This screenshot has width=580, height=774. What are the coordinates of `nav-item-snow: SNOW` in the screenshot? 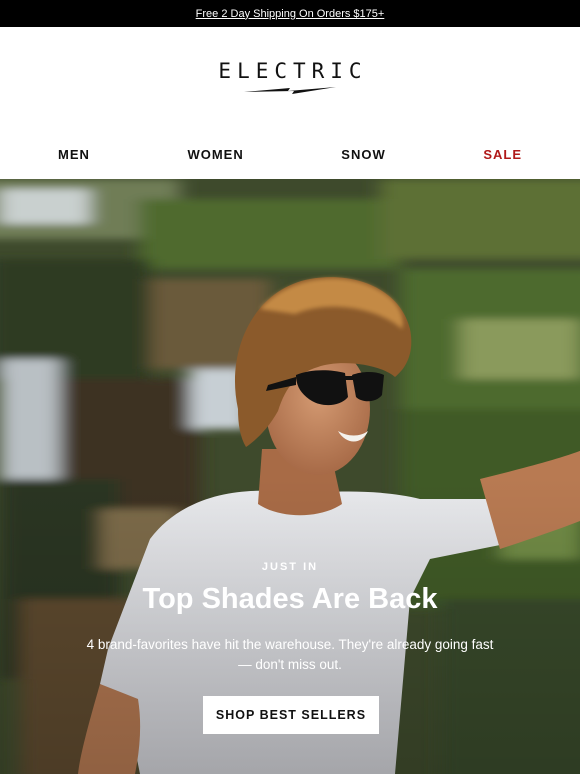 It's located at (363, 154).